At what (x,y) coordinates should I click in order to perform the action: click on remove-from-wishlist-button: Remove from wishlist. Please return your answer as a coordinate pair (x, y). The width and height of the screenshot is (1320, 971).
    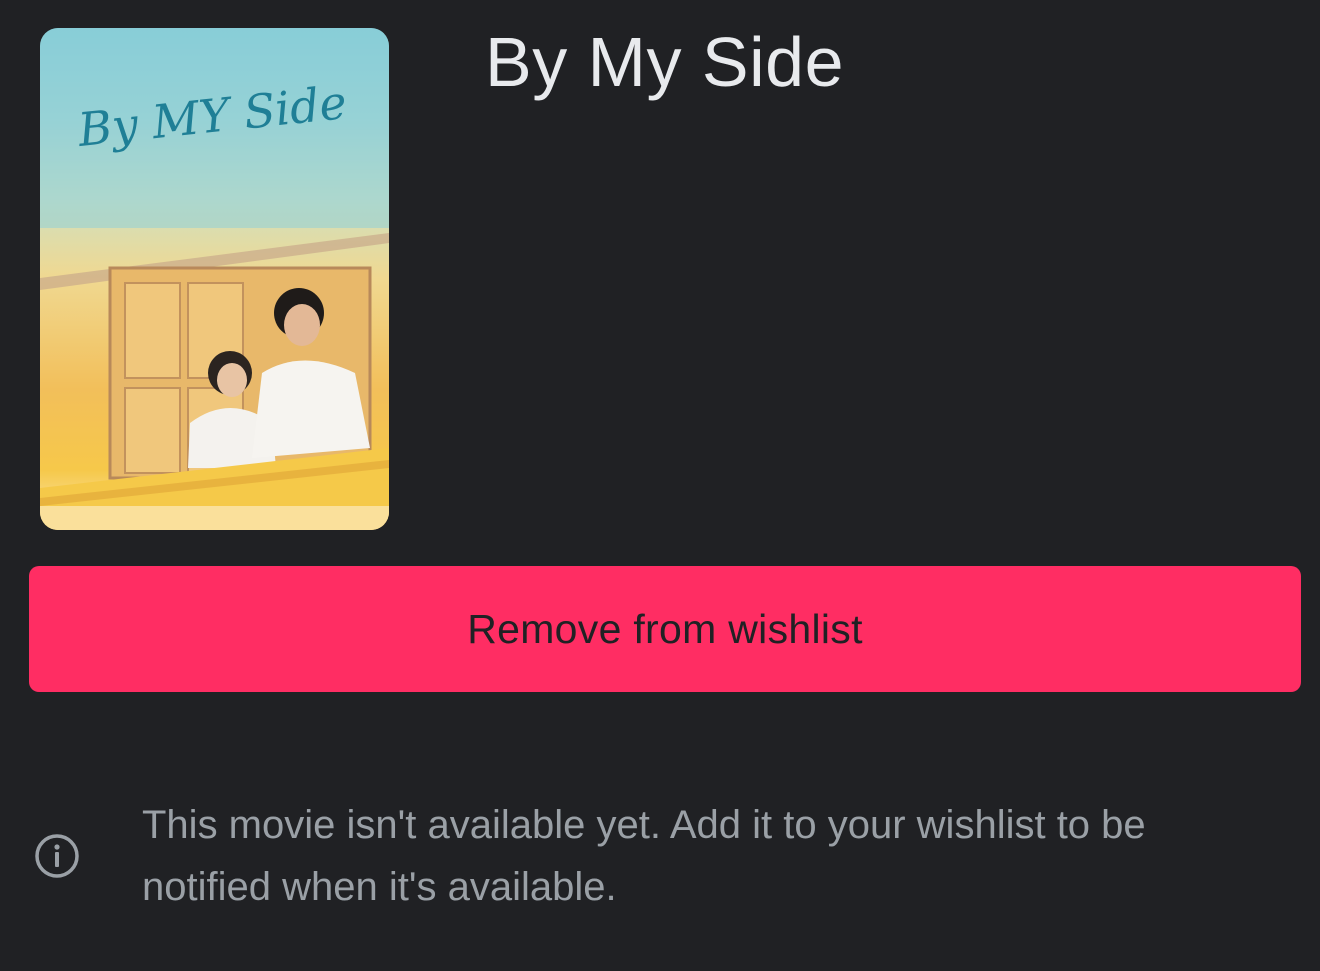
    Looking at the image, I should click on (665, 629).